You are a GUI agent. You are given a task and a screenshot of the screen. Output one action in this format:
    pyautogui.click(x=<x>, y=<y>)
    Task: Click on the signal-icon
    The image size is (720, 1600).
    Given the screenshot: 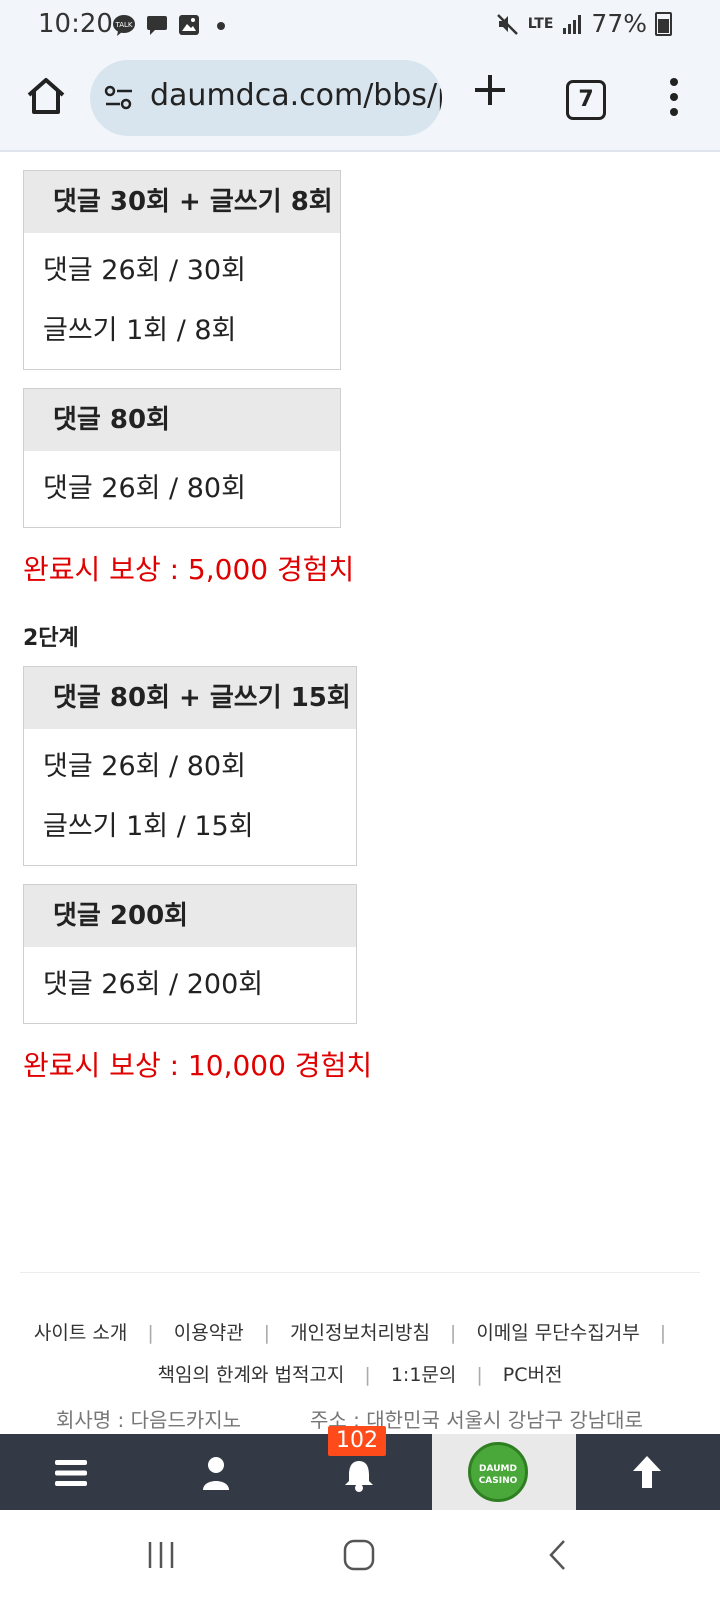 What is the action you would take?
    pyautogui.click(x=572, y=24)
    